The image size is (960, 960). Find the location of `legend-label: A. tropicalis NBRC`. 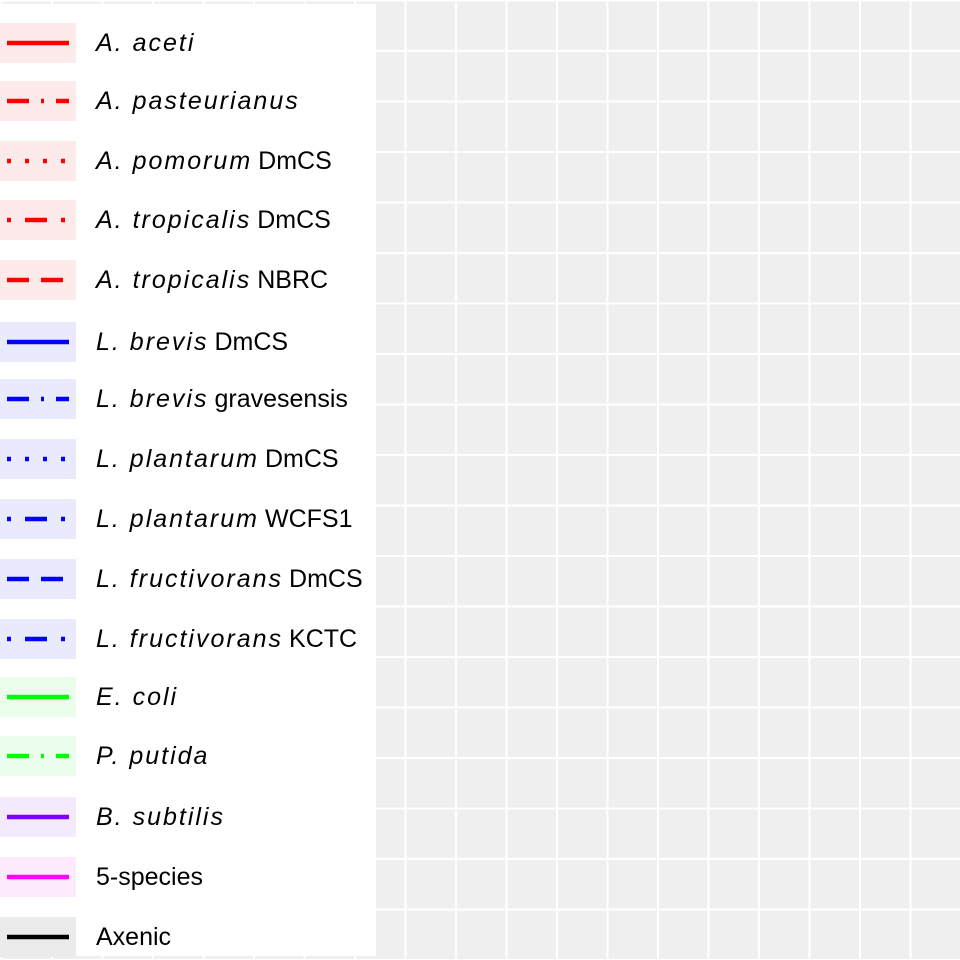

legend-label: A. tropicalis NBRC is located at coordinates (212, 280).